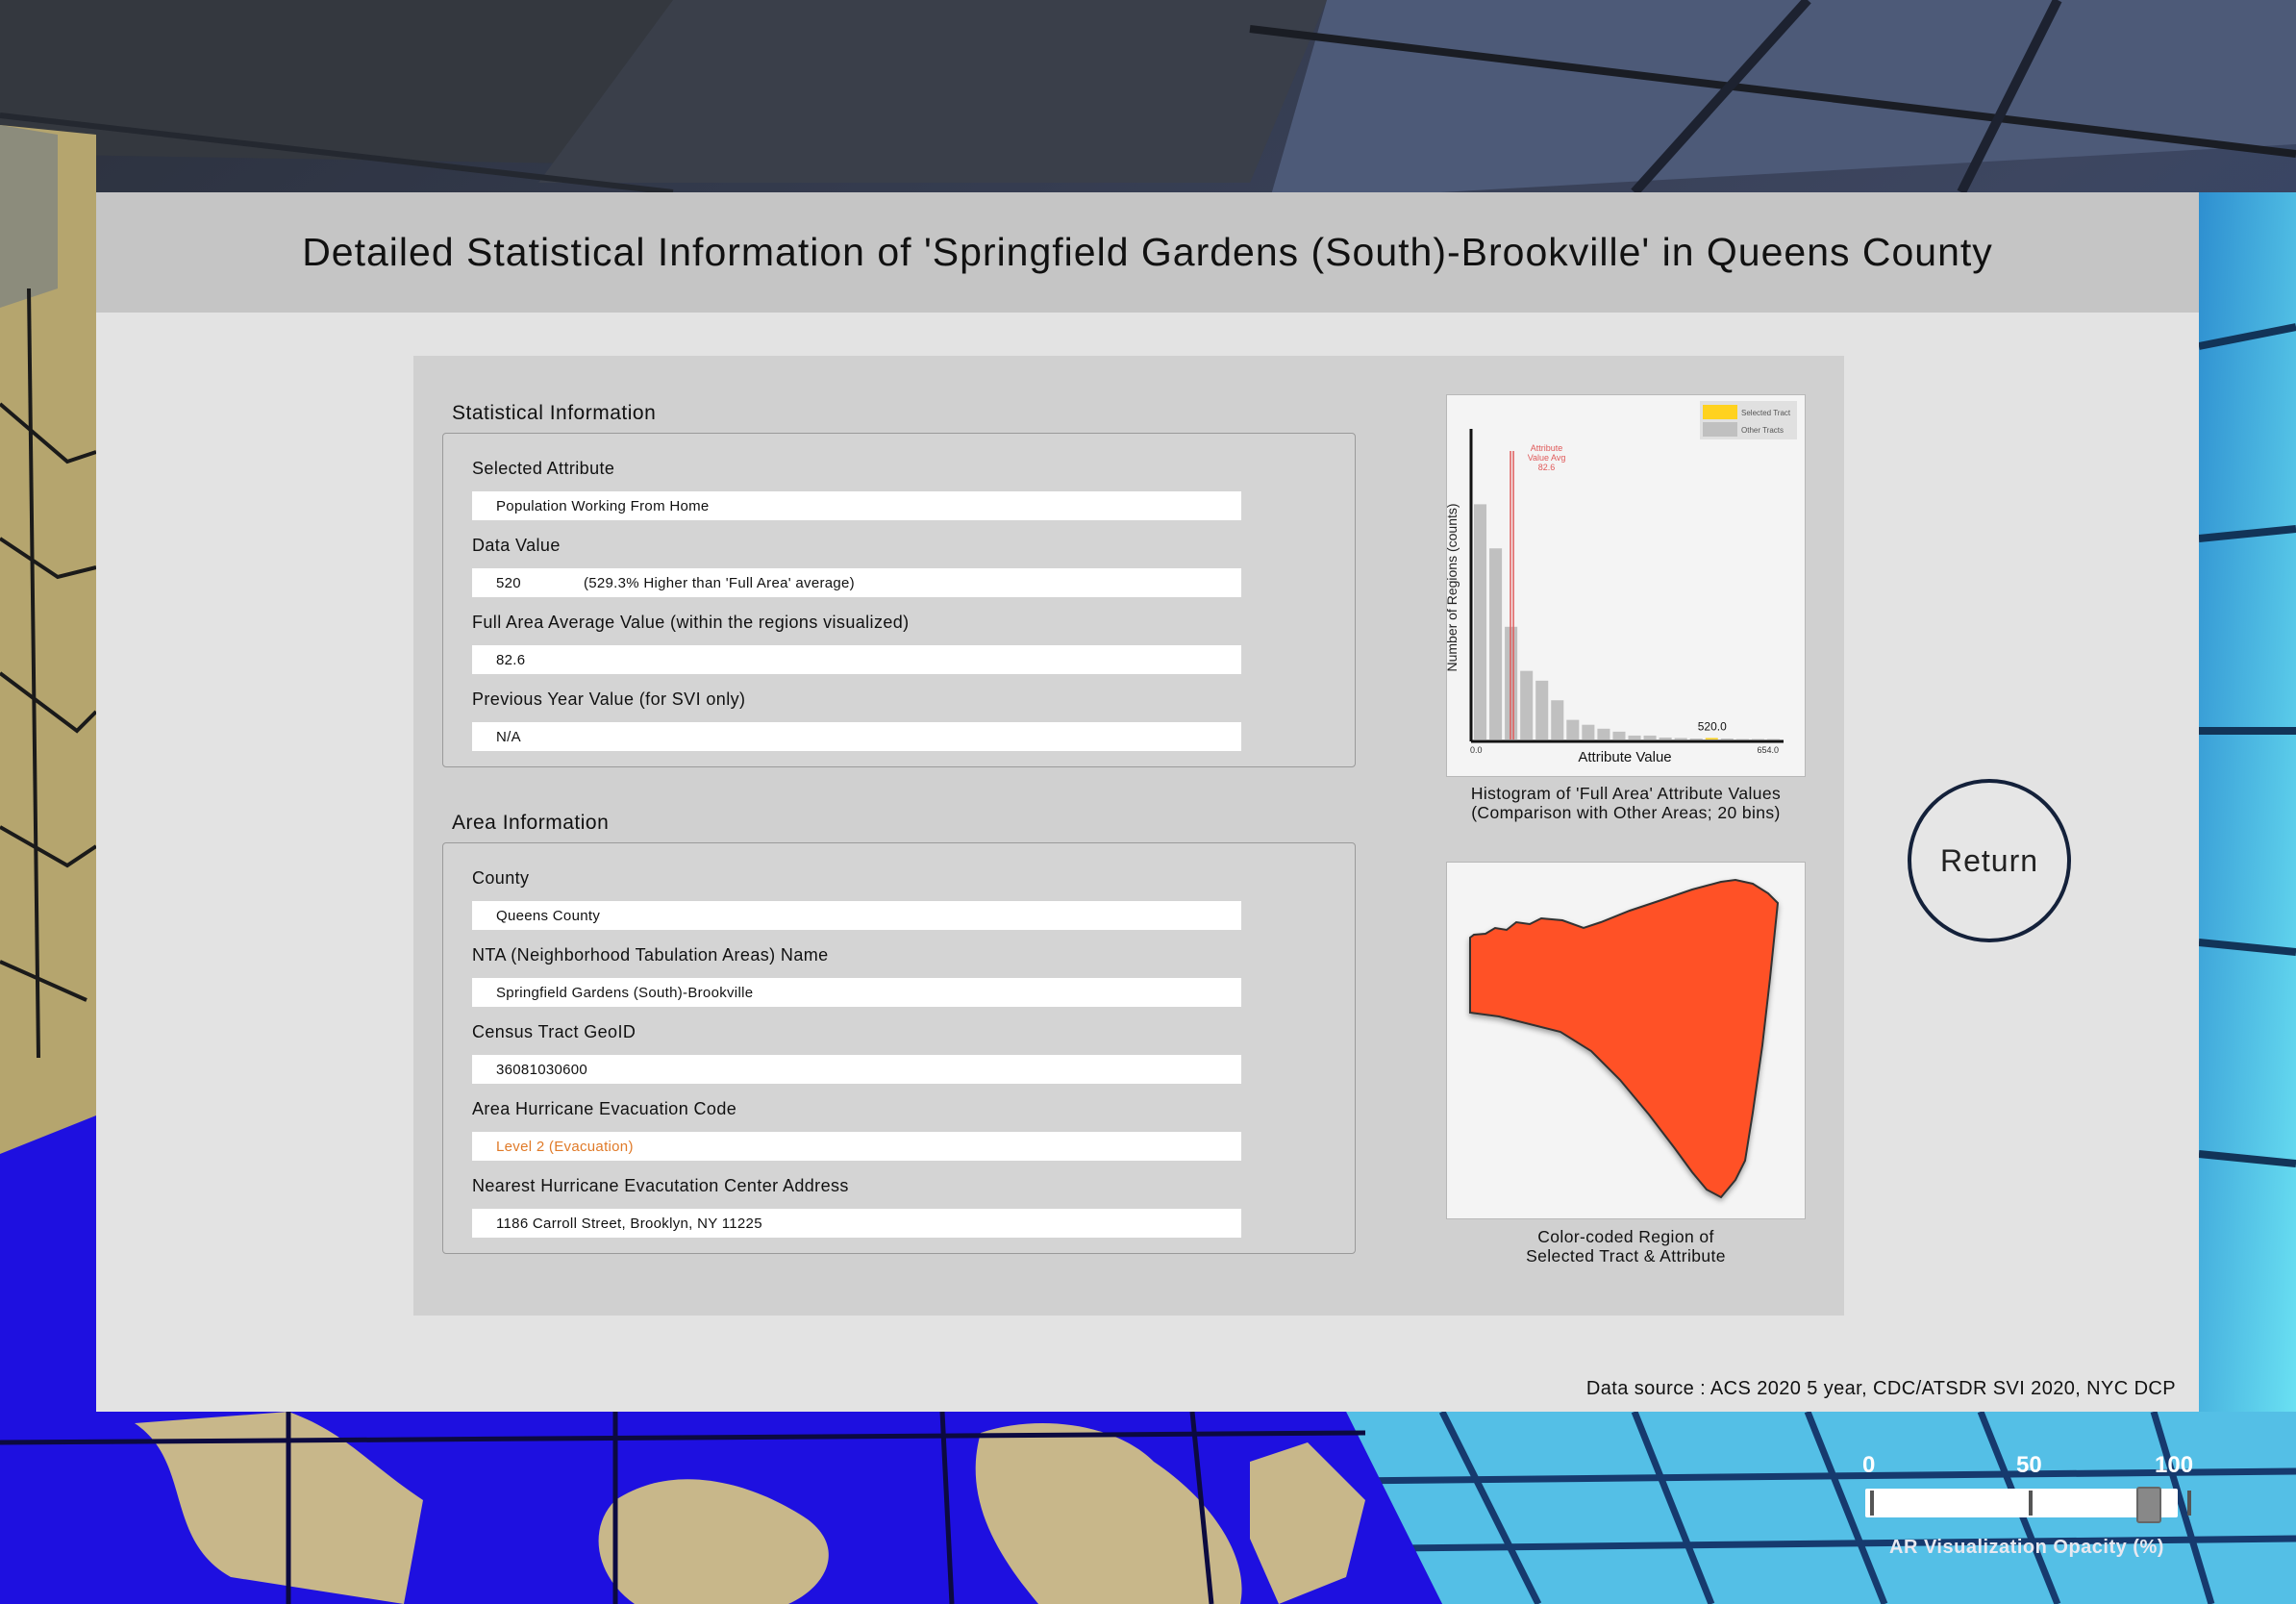 The height and width of the screenshot is (1604, 2296). What do you see at coordinates (650, 955) in the screenshot?
I see `nta-label: NTA (Neighborhood Tabulation Areas) Name` at bounding box center [650, 955].